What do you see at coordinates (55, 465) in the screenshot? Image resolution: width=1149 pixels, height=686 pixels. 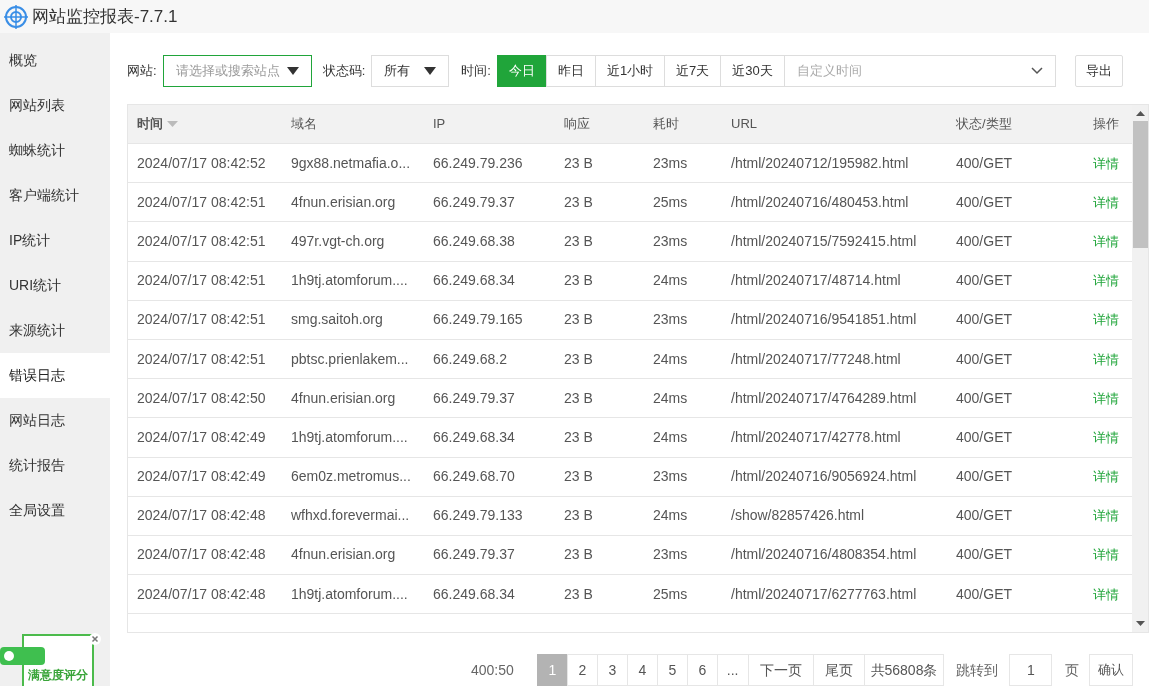 I see `sidebar-item: 统计报告` at bounding box center [55, 465].